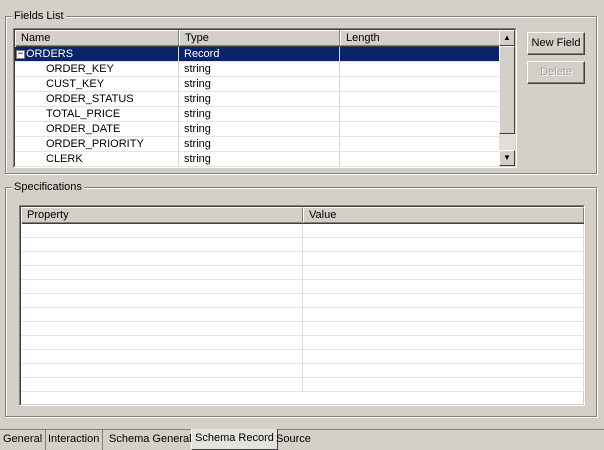 The width and height of the screenshot is (604, 450). What do you see at coordinates (507, 158) in the screenshot?
I see `scroll-down-icon: ▼` at bounding box center [507, 158].